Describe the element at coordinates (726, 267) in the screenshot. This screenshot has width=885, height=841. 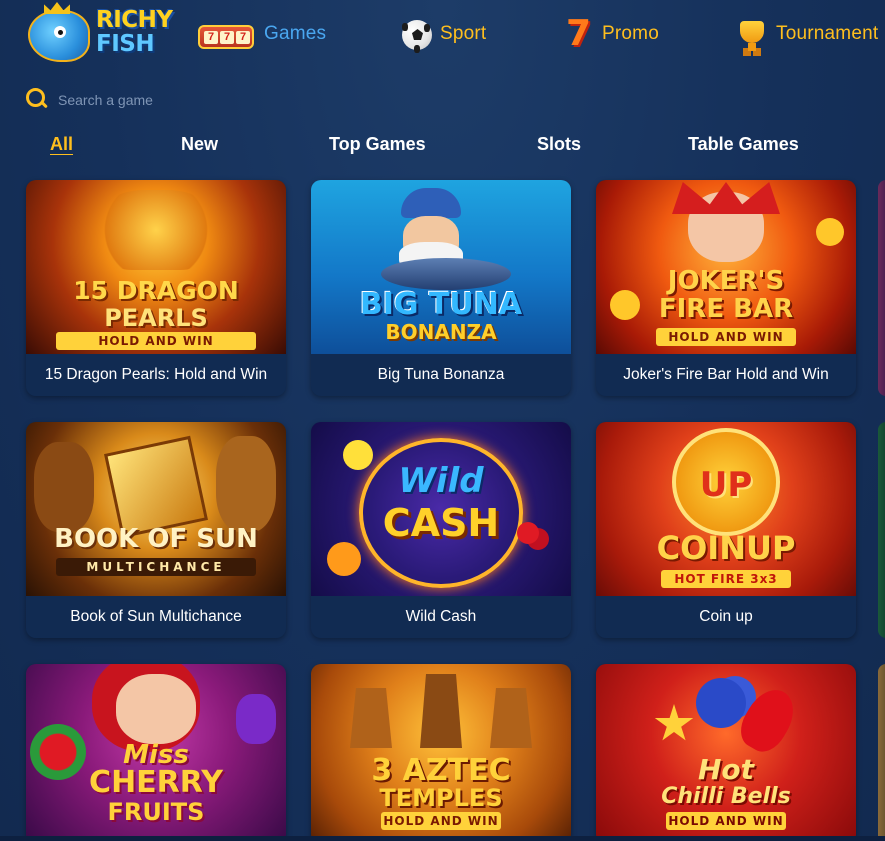
I see `game-thumbnail: JOKER'S FIRE BAR HOLD AND WIN` at that location.